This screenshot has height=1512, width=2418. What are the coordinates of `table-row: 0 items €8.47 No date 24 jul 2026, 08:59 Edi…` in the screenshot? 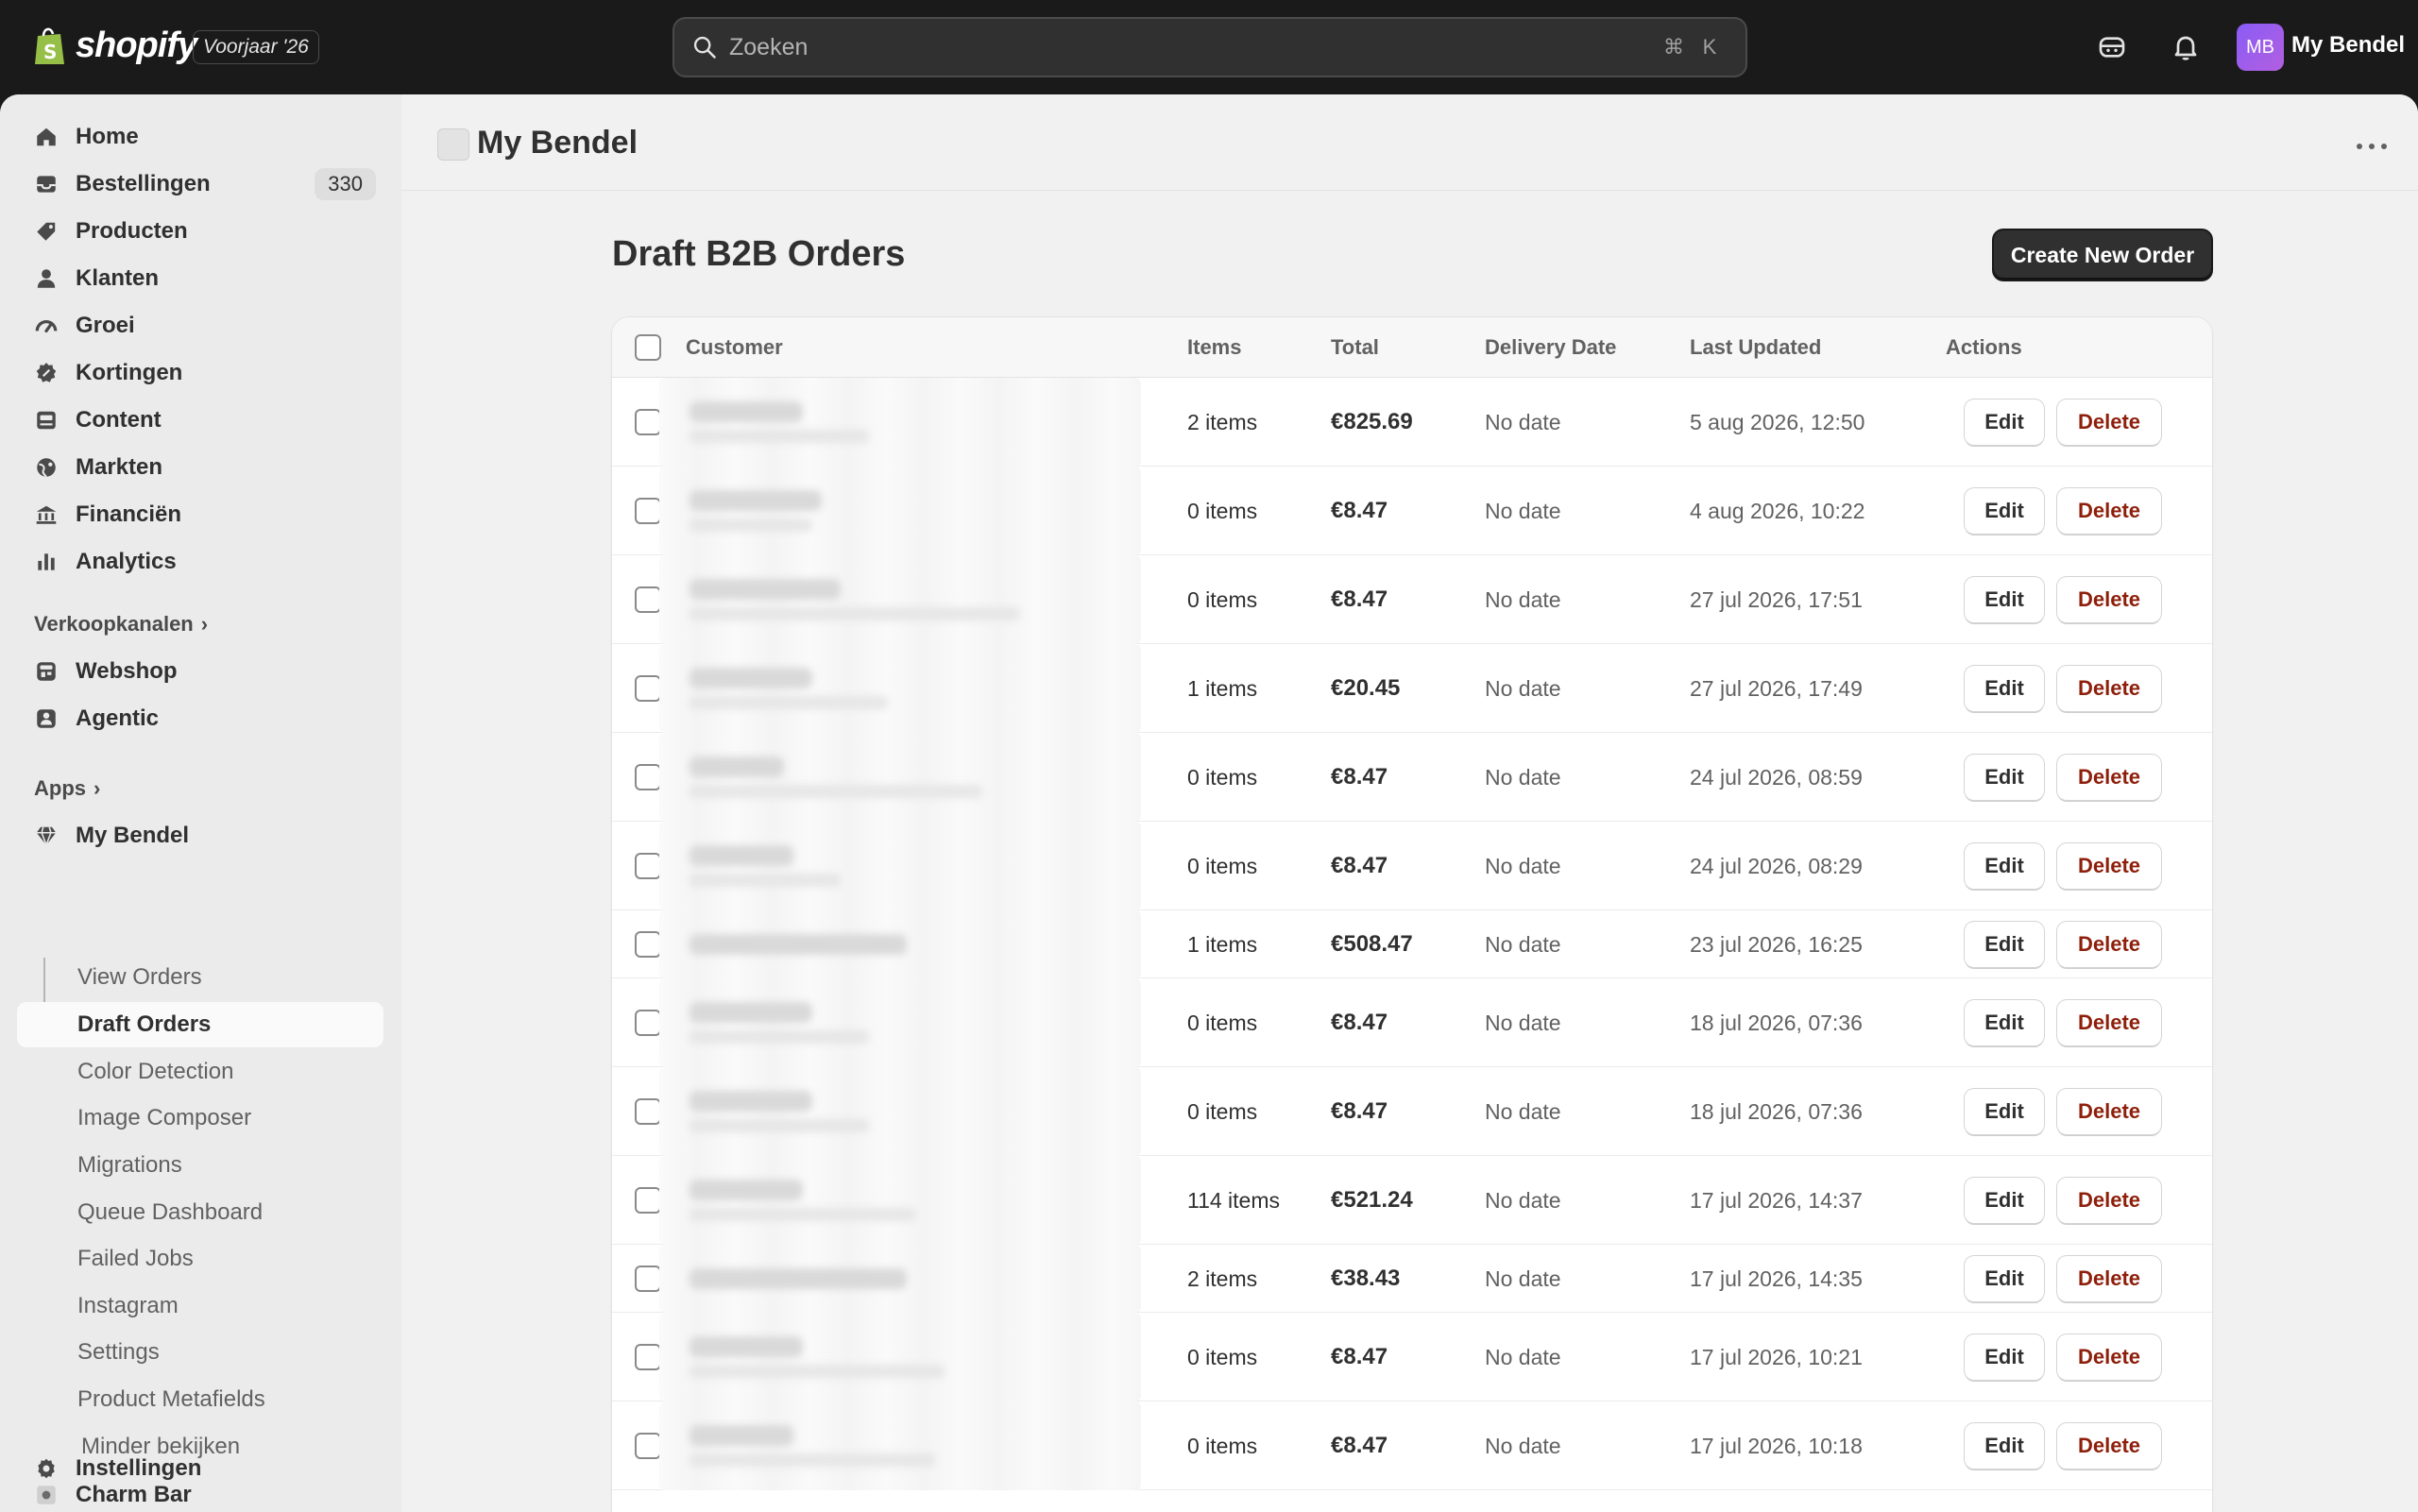 It's located at (1412, 778).